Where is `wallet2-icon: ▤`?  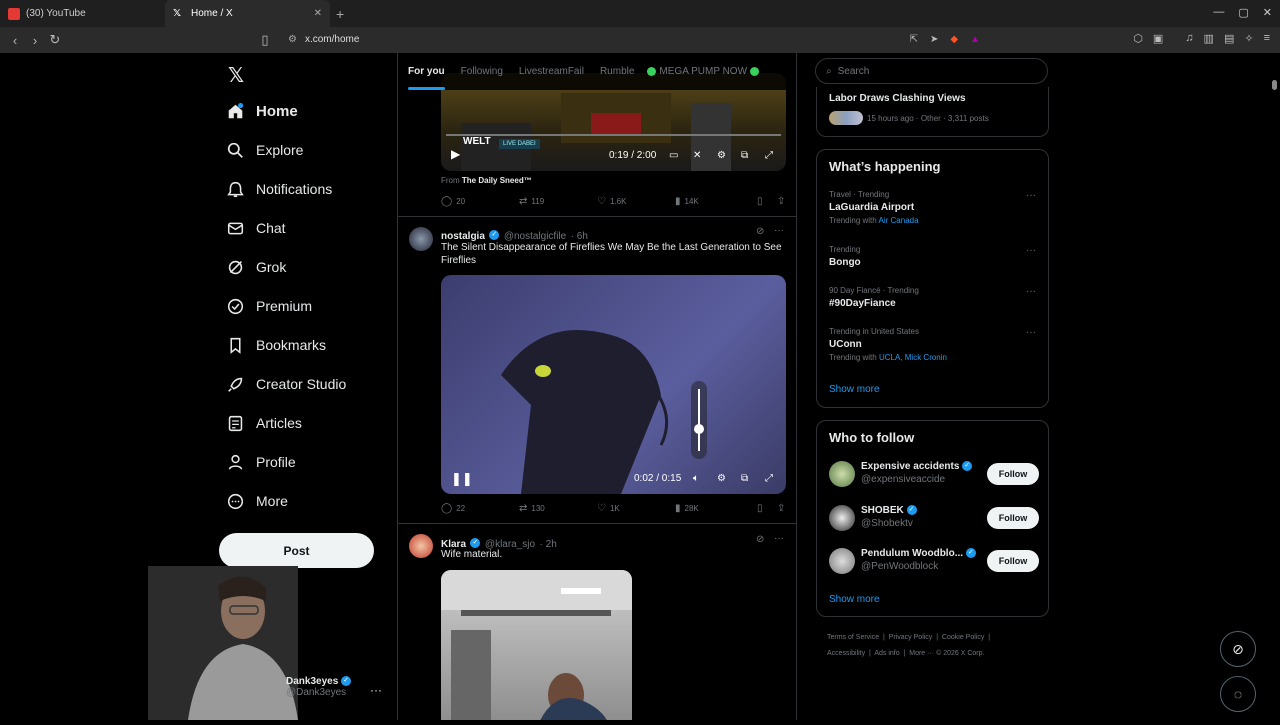
wallet2-icon: ▤ is located at coordinates (1229, 38).